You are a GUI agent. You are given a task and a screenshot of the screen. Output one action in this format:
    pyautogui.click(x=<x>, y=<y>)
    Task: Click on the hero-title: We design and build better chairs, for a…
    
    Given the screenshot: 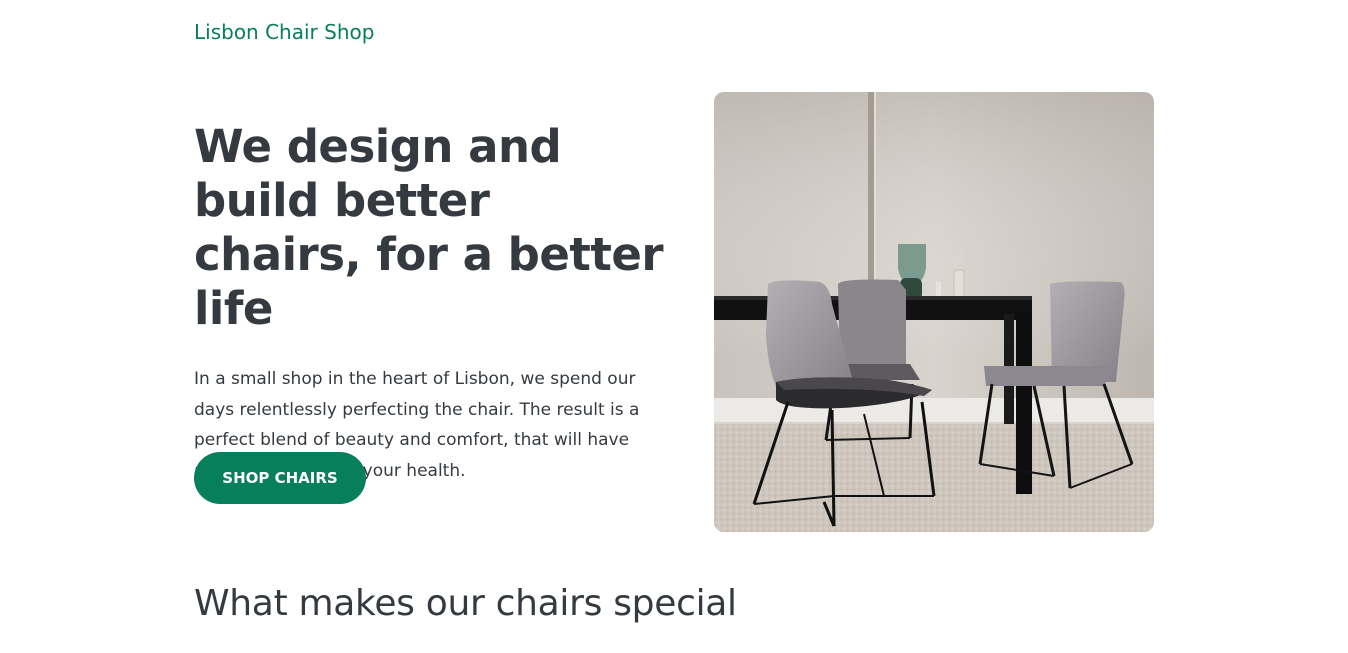 What is the action you would take?
    pyautogui.click(x=429, y=227)
    